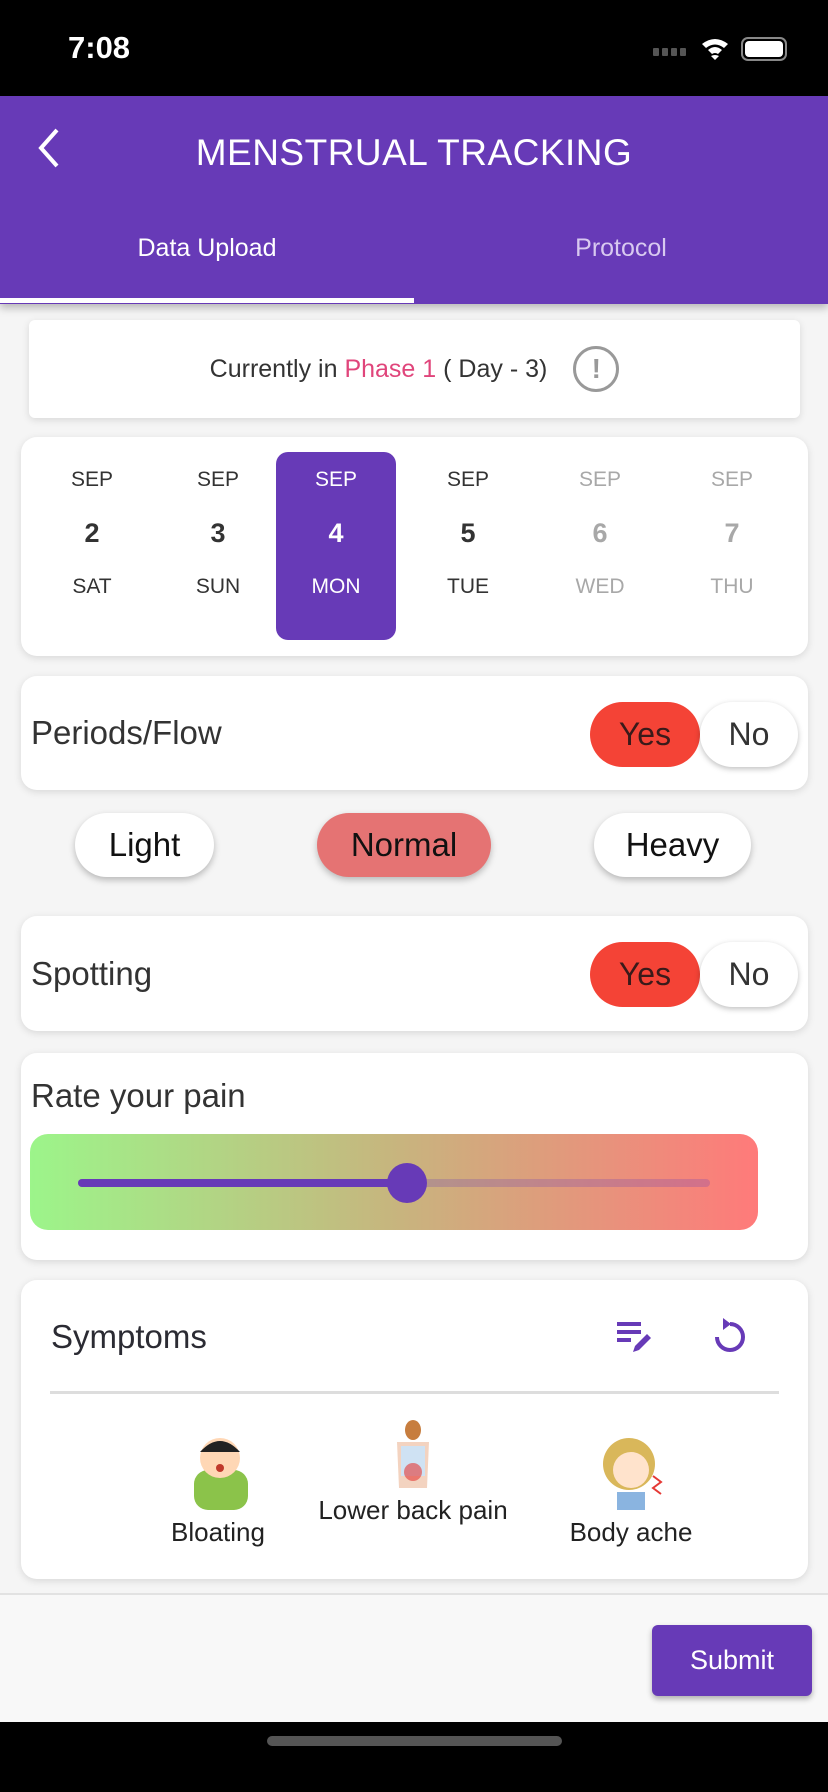  I want to click on home-indicator, so click(414, 1741).